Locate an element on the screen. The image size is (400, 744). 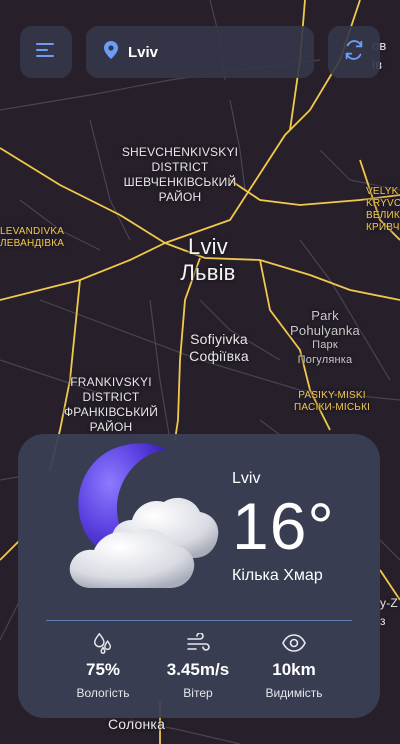
label-line: LEVANDIVKA is located at coordinates (32, 231).